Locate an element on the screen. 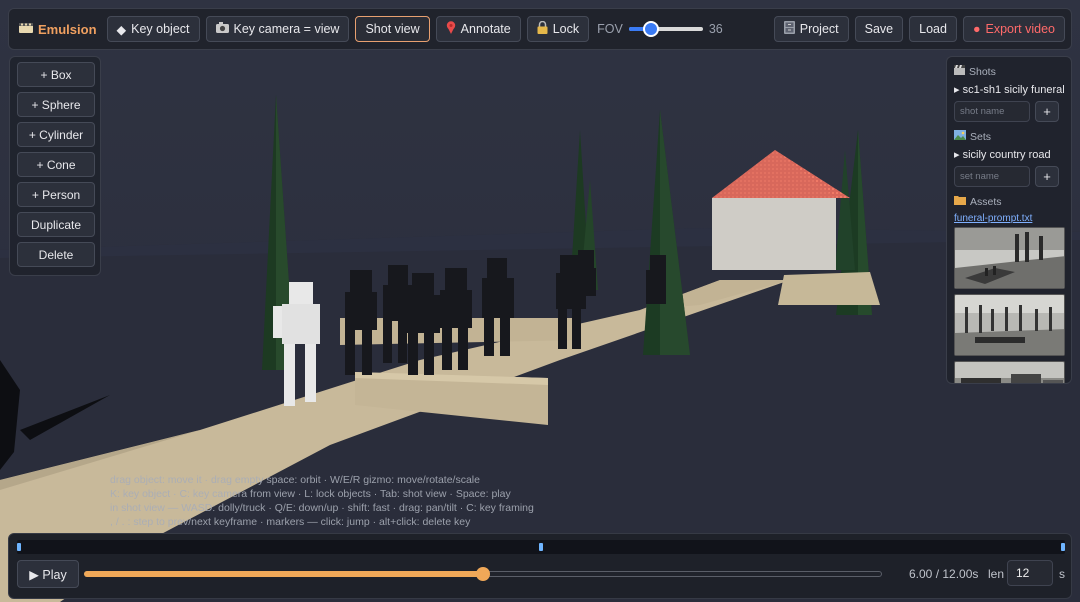 The image size is (1080, 602). export-label: Export video is located at coordinates (1020, 29).